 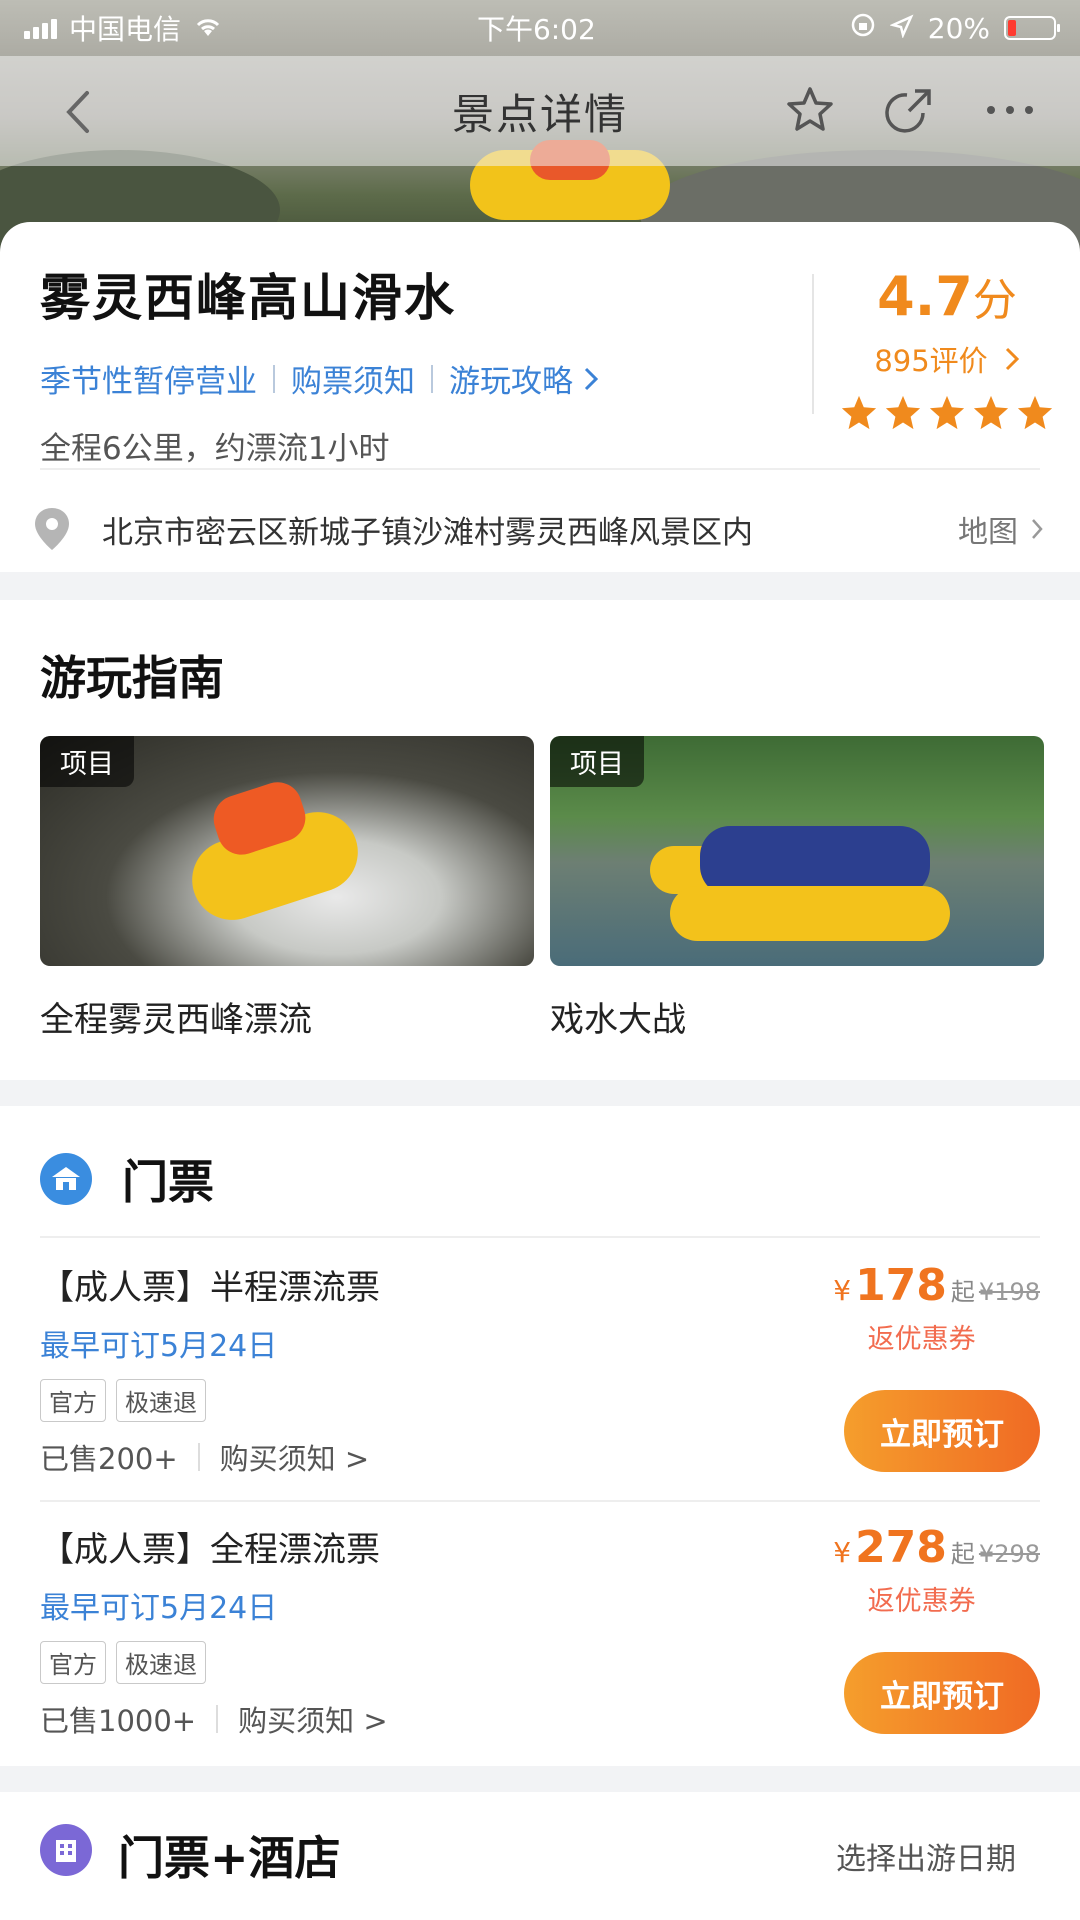 I want to click on address-row: 北京市密云区新城子镇沙滩村雾灵西峰风景区内 地图, so click(x=538, y=529).